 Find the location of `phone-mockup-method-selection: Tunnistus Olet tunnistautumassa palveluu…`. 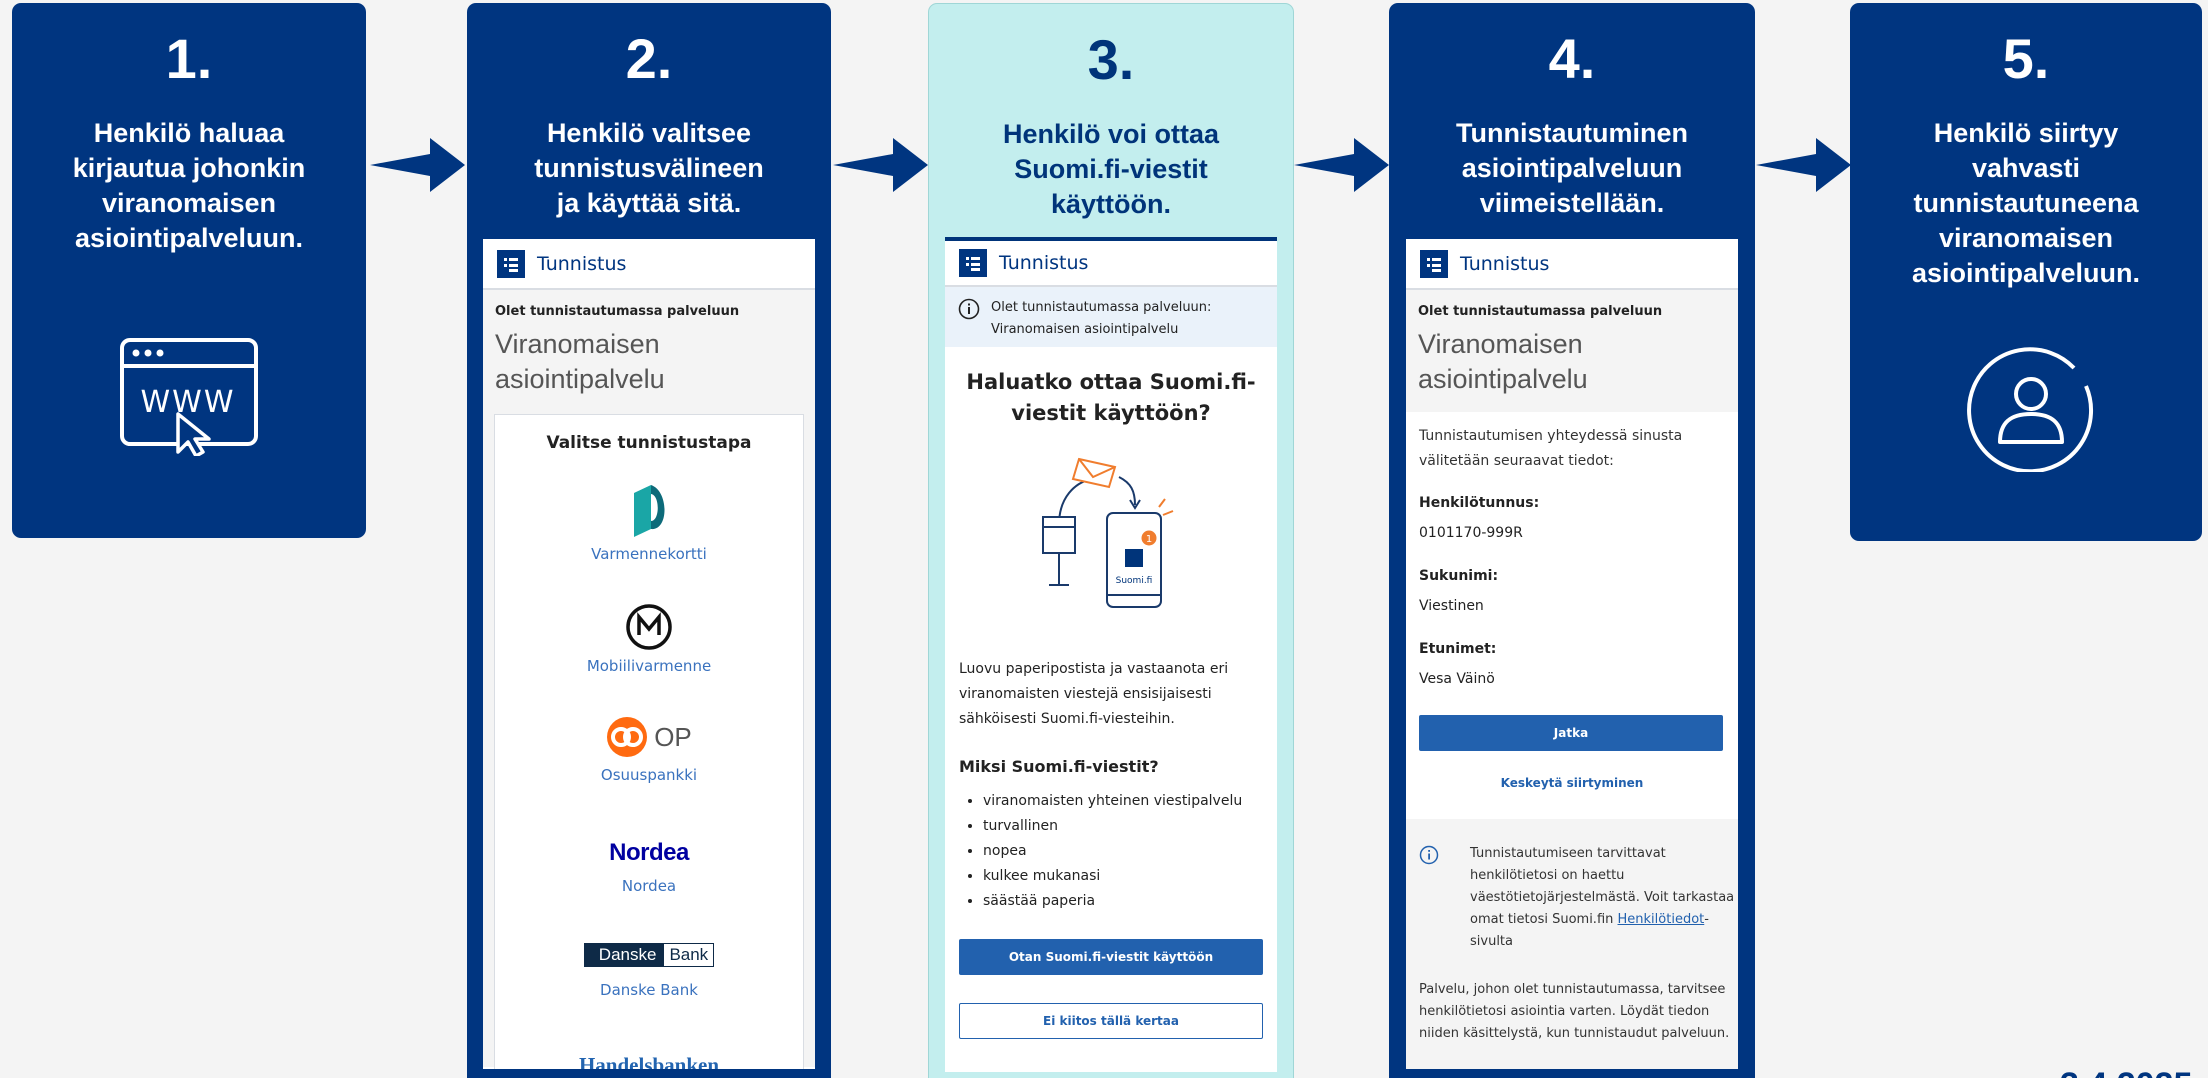

phone-mockup-method-selection: Tunnistus Olet tunnistautumassa palveluu… is located at coordinates (649, 654).